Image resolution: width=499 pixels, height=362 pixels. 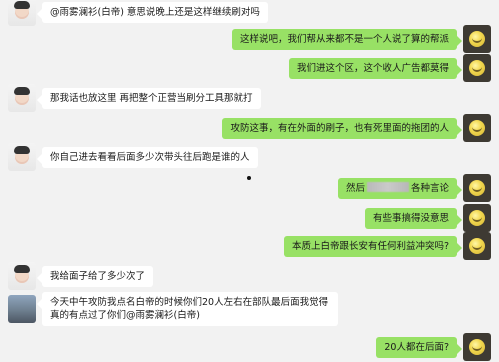 I want to click on message-bubble: 这样说吧，我们帮从来都不是一个人说了算的帮派, so click(x=347, y=39).